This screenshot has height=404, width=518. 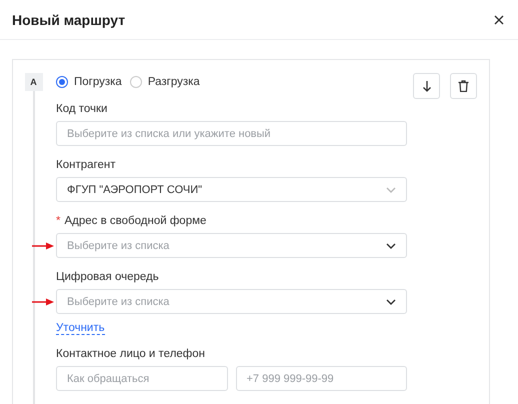 I want to click on move-down-button, so click(x=426, y=86).